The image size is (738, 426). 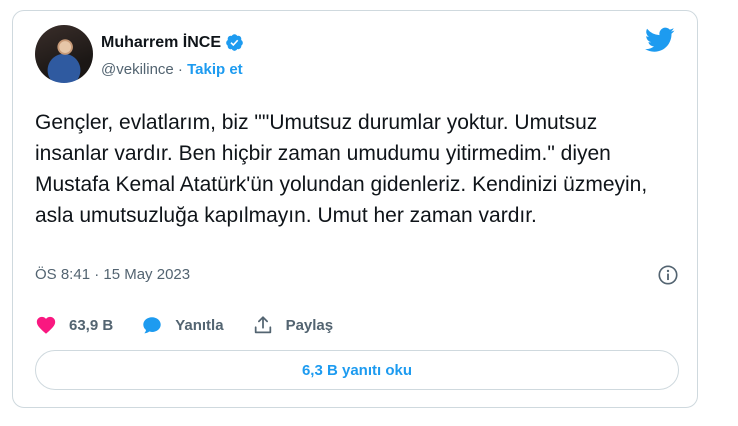 I want to click on reply-bubble-icon, so click(x=152, y=325).